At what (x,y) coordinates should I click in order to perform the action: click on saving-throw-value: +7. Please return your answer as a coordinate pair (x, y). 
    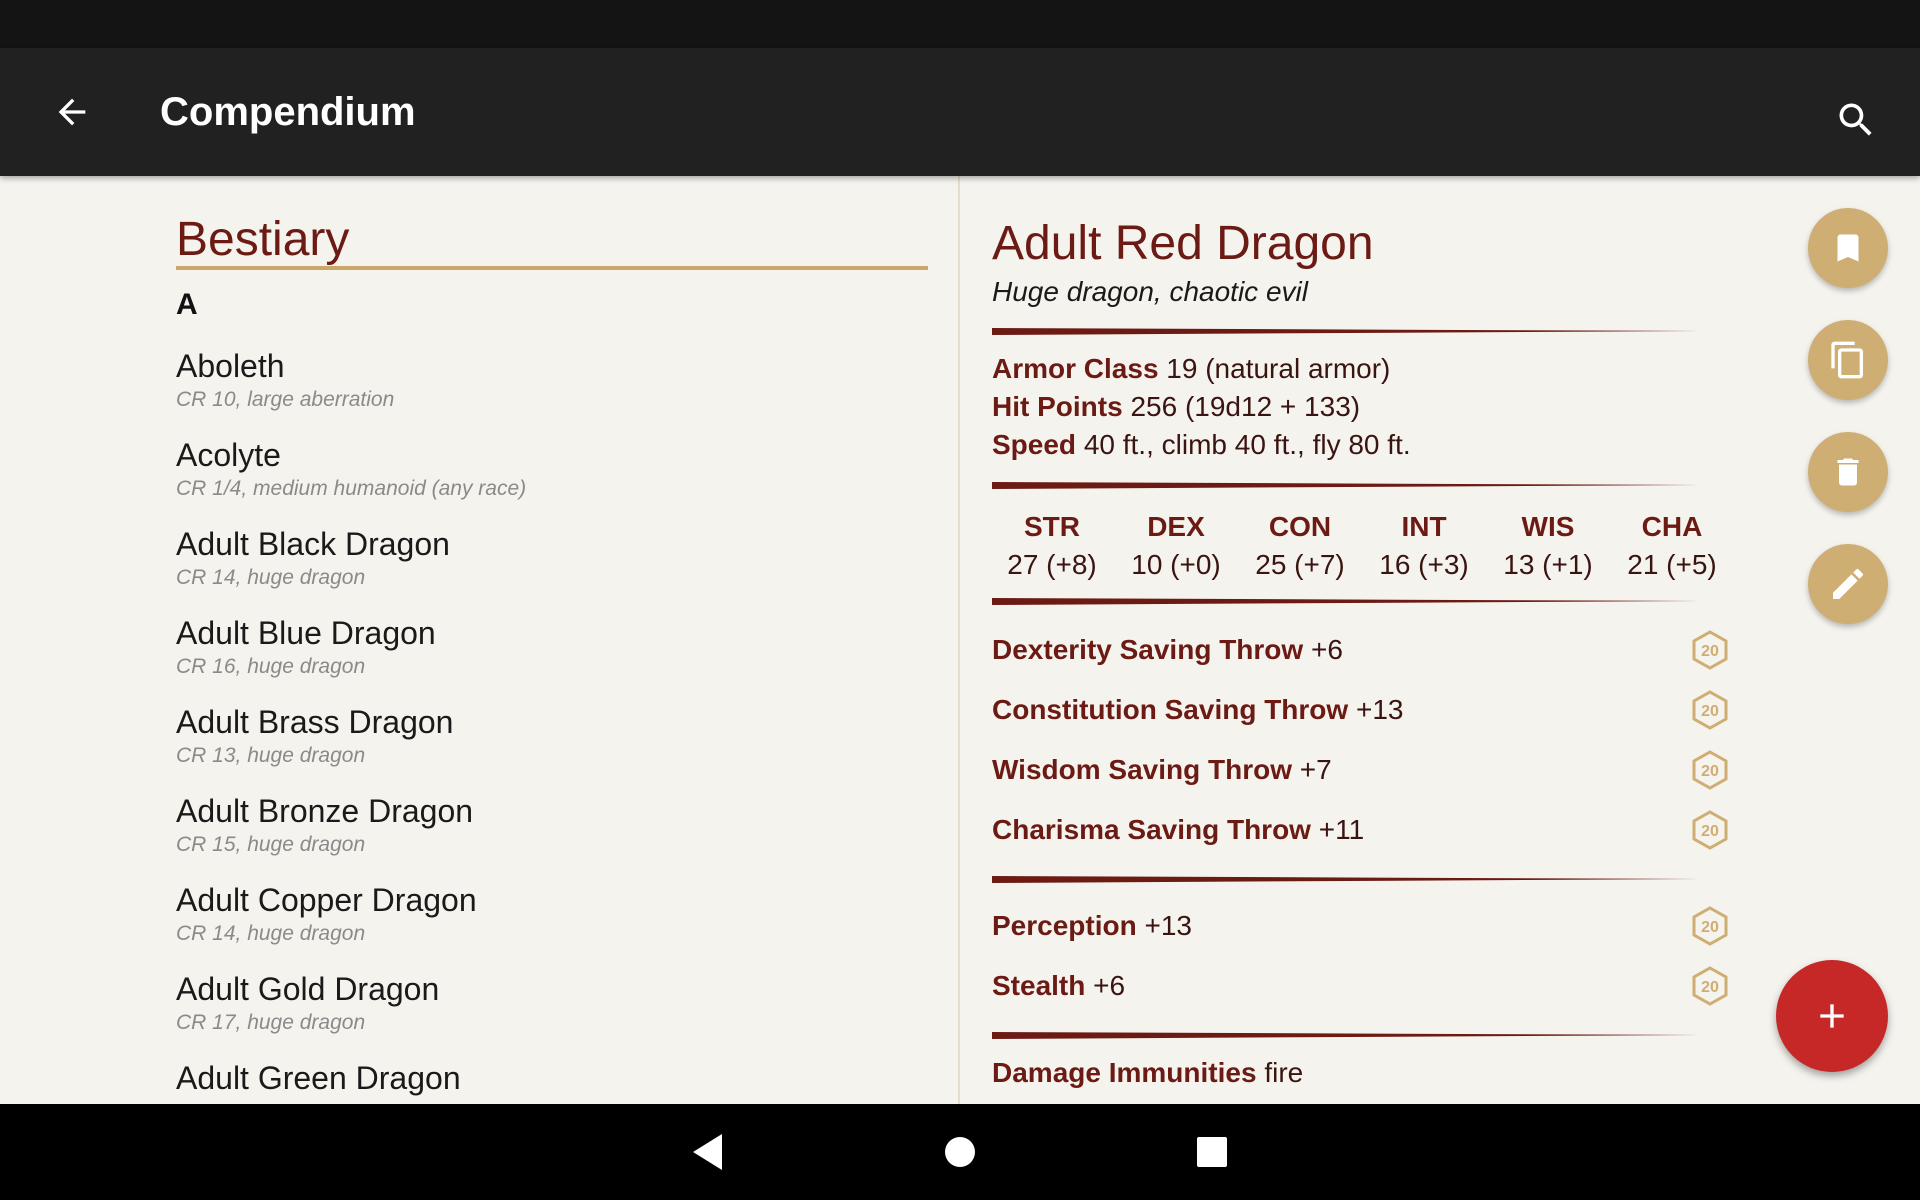
    Looking at the image, I should click on (1315, 769).